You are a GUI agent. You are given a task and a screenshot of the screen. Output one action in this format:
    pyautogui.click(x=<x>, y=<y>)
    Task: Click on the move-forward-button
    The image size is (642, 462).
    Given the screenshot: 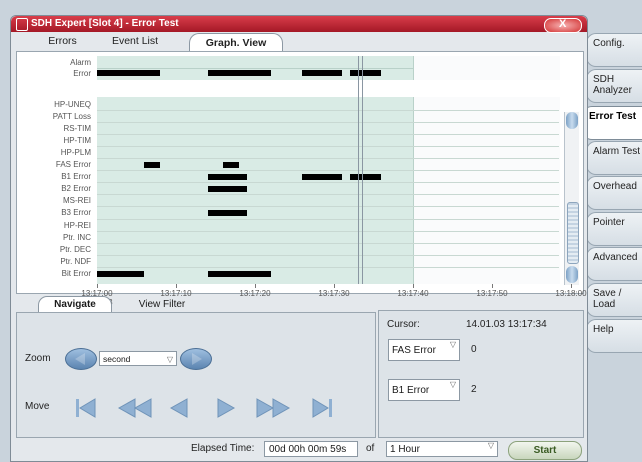 What is the action you would take?
    pyautogui.click(x=226, y=408)
    